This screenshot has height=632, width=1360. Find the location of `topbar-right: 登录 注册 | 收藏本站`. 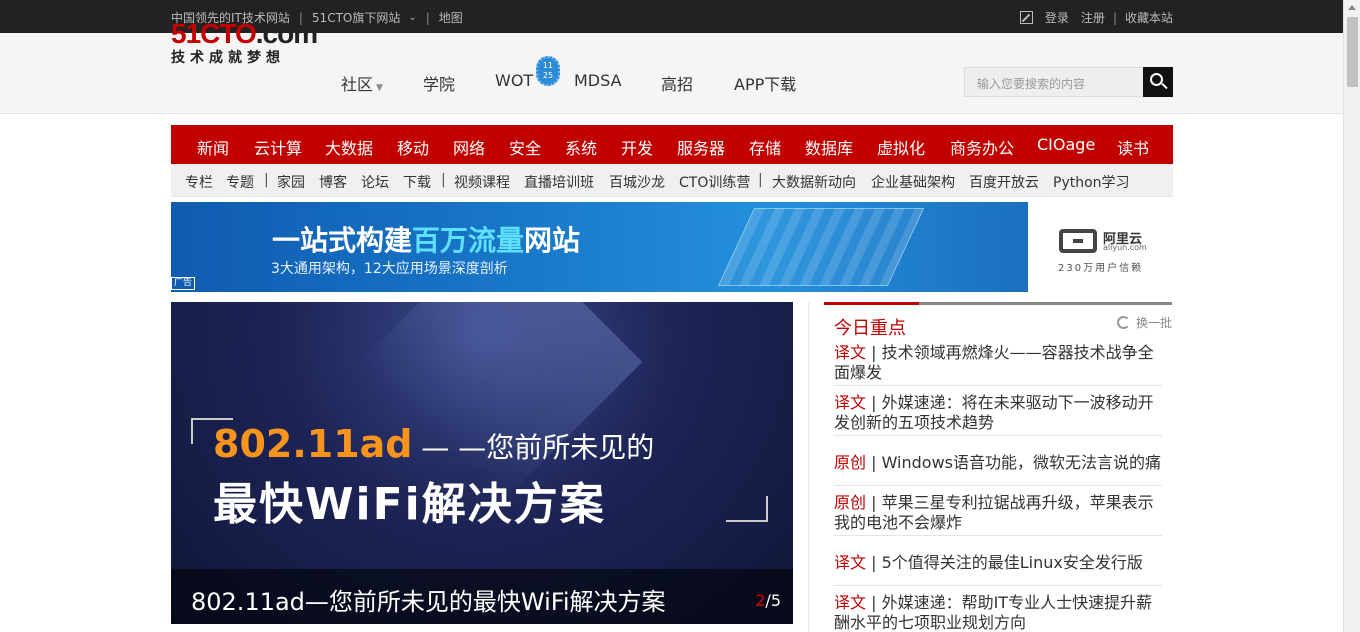

topbar-right: 登录 注册 | 收藏本站 is located at coordinates (1096, 17).